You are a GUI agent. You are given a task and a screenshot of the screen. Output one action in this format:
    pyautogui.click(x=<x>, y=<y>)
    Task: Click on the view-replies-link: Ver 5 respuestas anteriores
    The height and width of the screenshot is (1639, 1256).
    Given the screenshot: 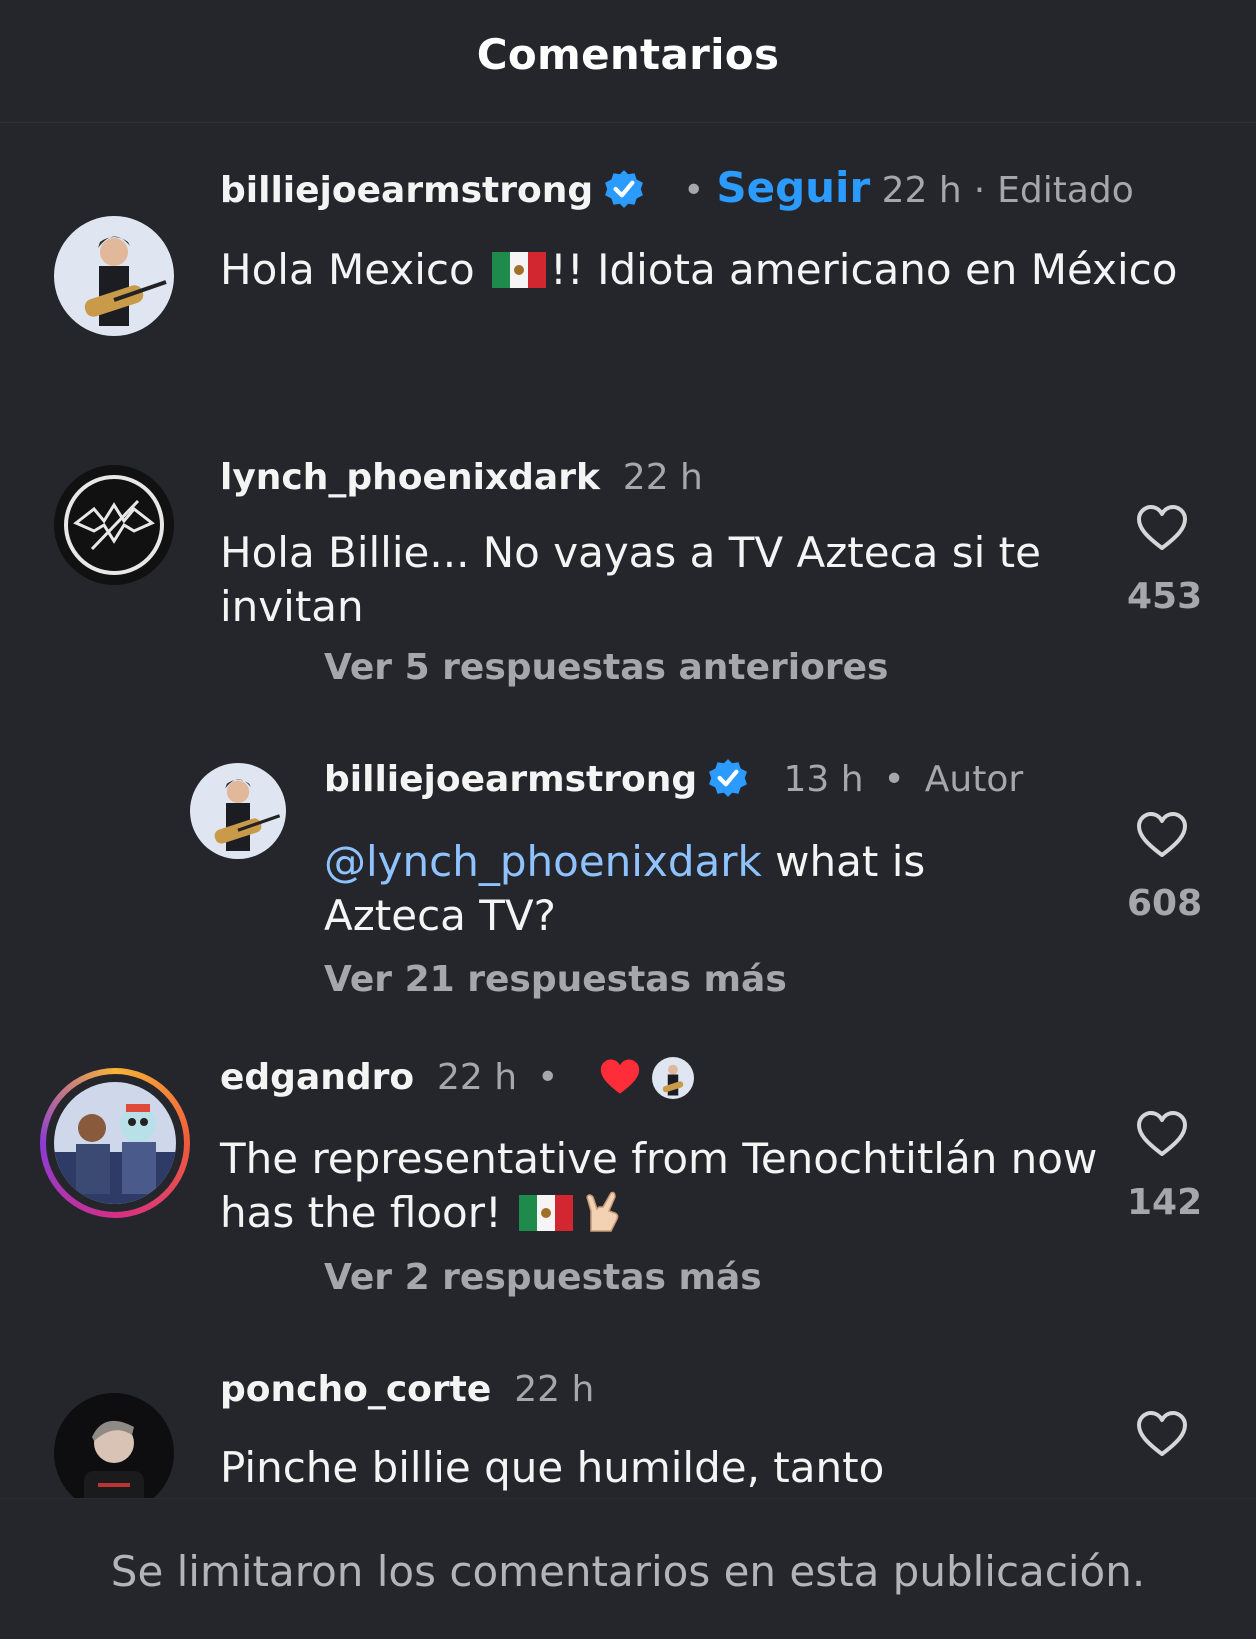 What is the action you would take?
    pyautogui.click(x=606, y=667)
    